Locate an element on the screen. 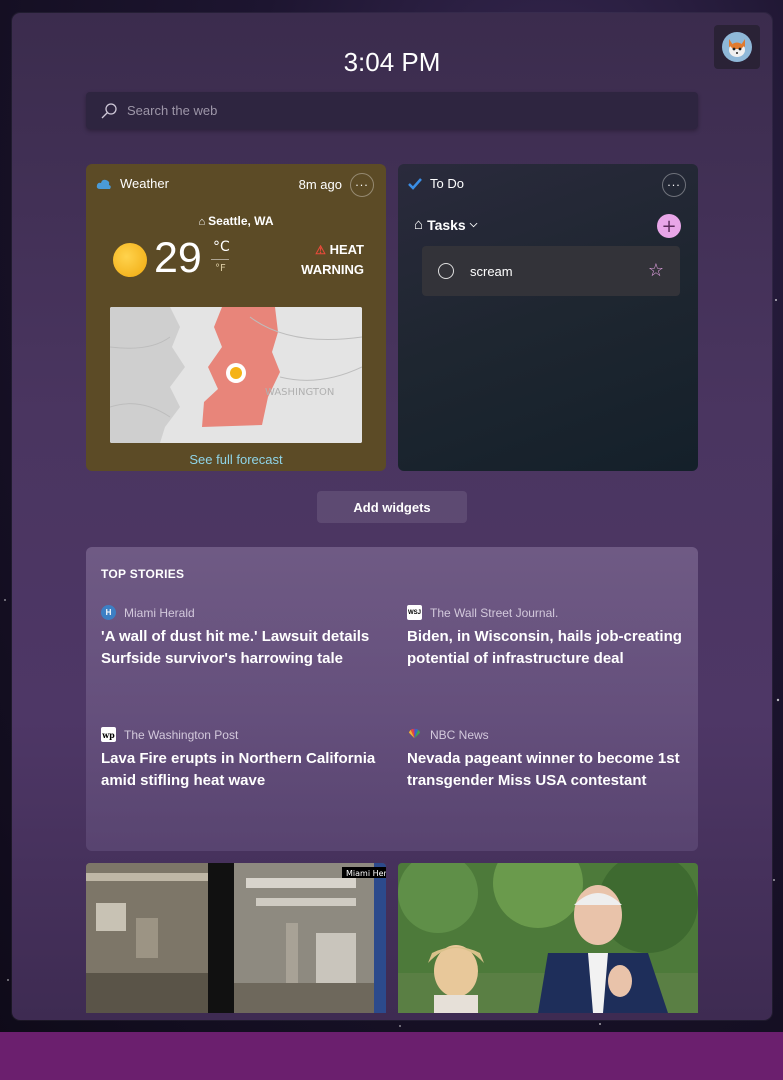 The height and width of the screenshot is (1080, 783). weather-more-options-button: ··· is located at coordinates (362, 185).